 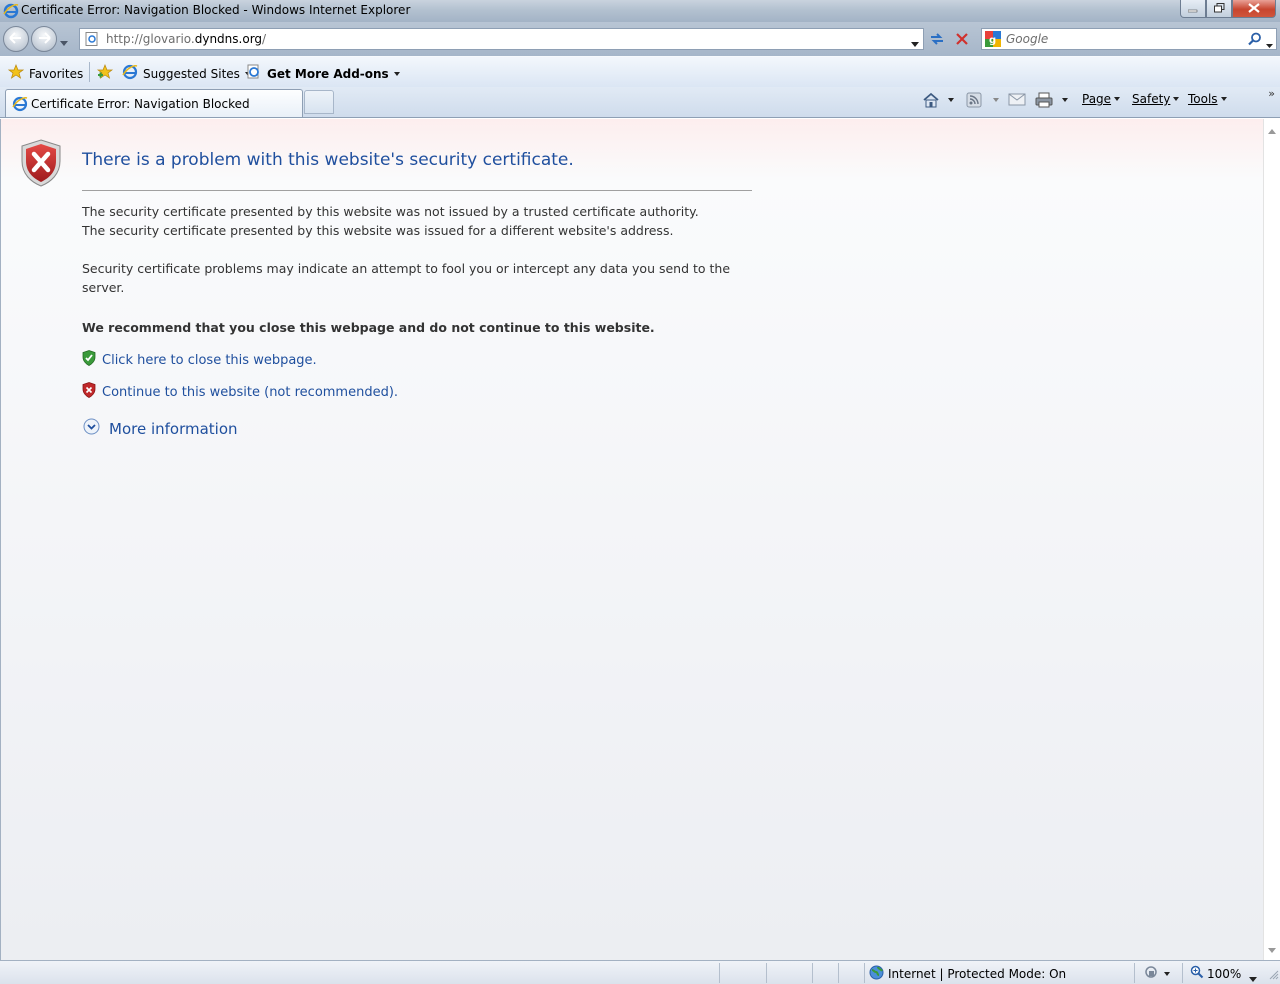 I want to click on more-information-toggle: More information, so click(x=160, y=428).